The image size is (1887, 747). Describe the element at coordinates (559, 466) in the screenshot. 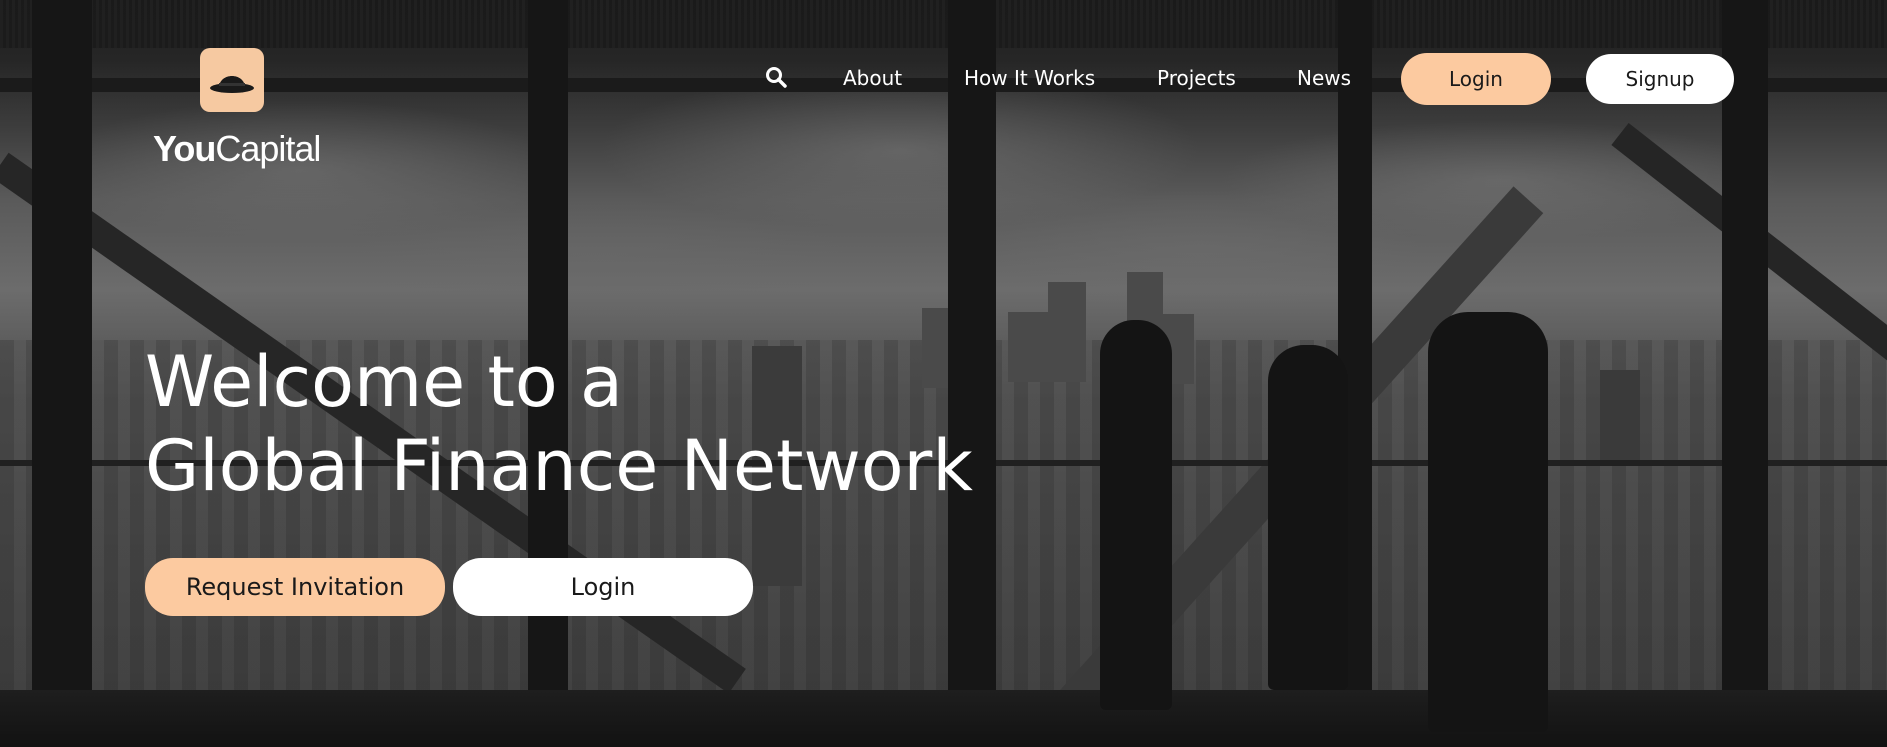

I see `hero-headline-line2: Global Finance Network` at that location.